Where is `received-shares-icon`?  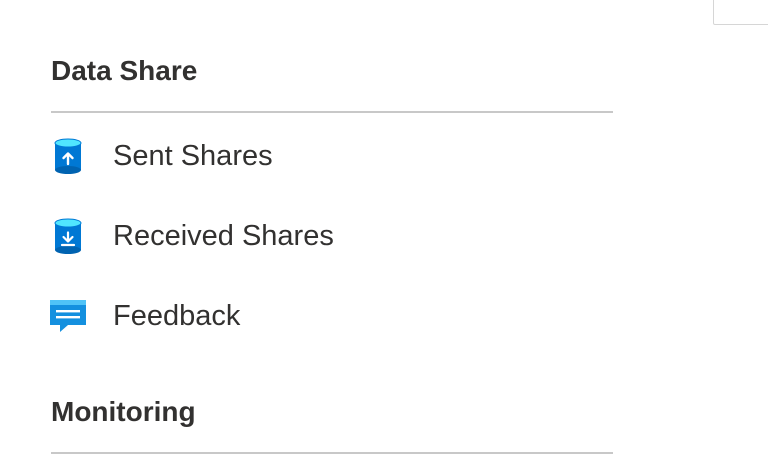 received-shares-icon is located at coordinates (68, 236).